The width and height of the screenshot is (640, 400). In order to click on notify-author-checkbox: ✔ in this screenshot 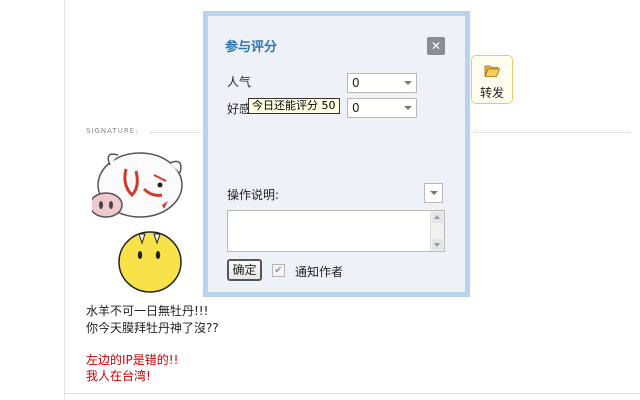, I will do `click(278, 270)`.